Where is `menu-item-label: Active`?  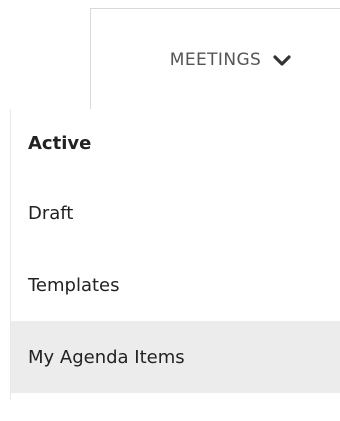
menu-item-label: Active is located at coordinates (60, 143).